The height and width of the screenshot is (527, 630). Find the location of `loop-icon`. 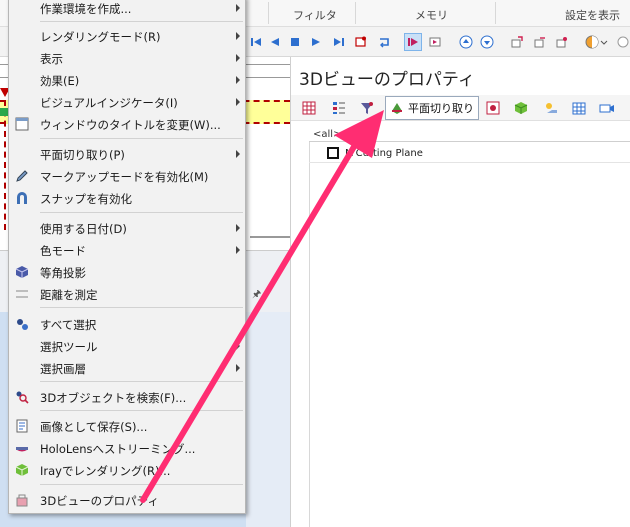

loop-icon is located at coordinates (384, 42).